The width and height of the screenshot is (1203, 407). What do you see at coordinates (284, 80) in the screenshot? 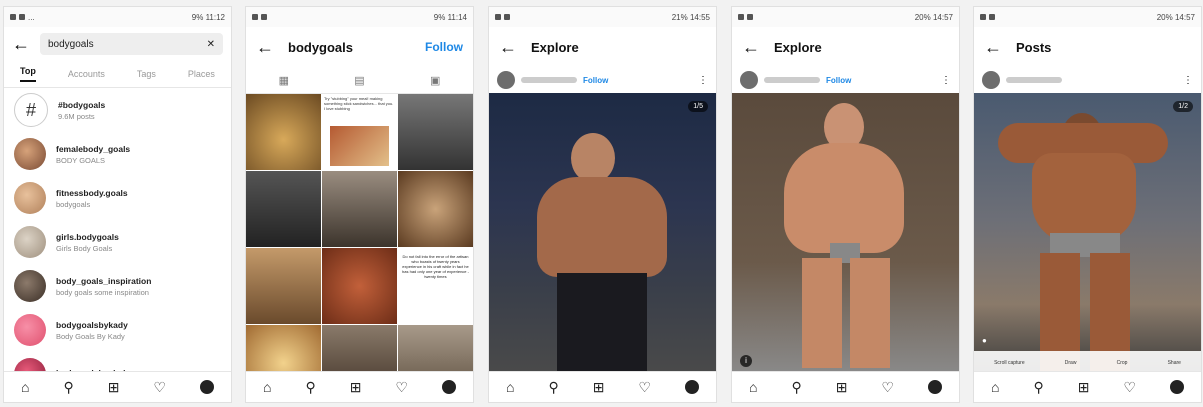
I see `grid-icon: ▦` at bounding box center [284, 80].